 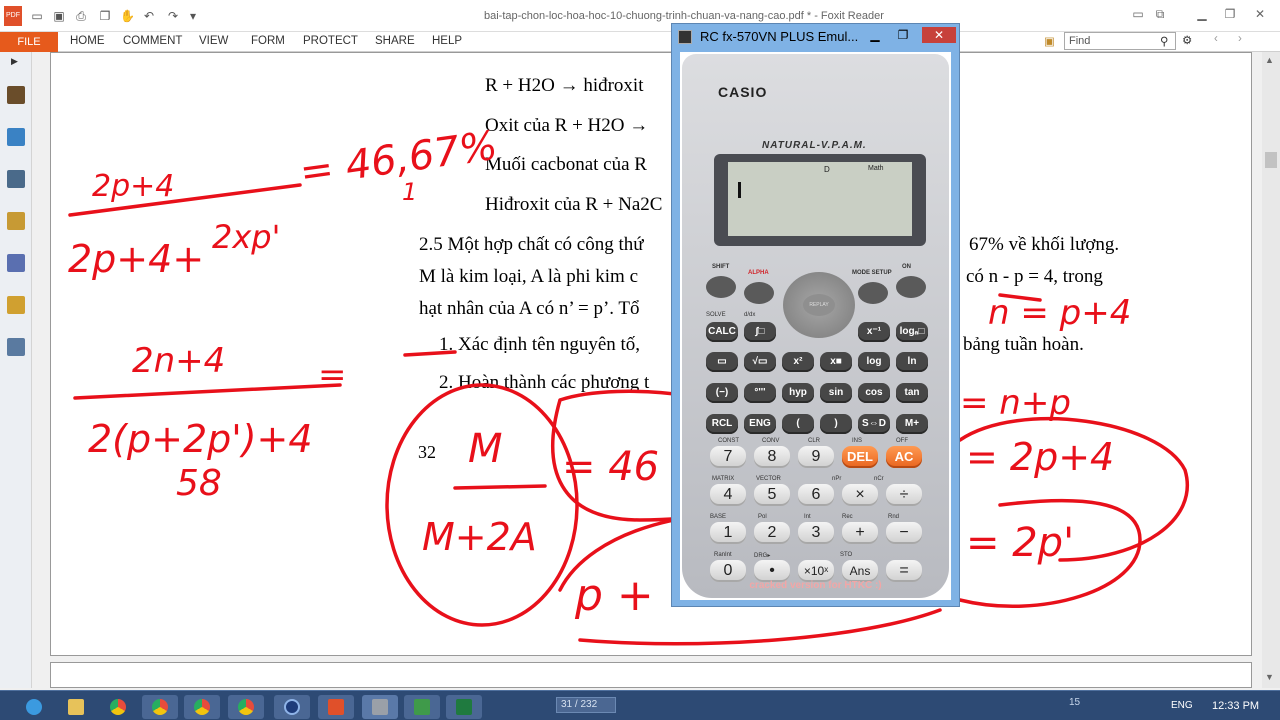 I want to click on close-button: ✕, so click(x=1260, y=14).